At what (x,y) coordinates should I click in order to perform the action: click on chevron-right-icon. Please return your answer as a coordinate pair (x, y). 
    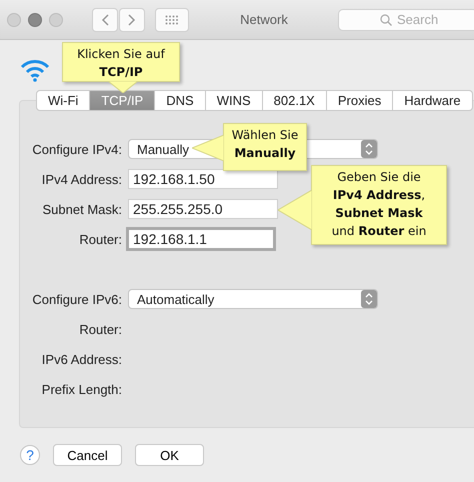
    Looking at the image, I should click on (132, 20).